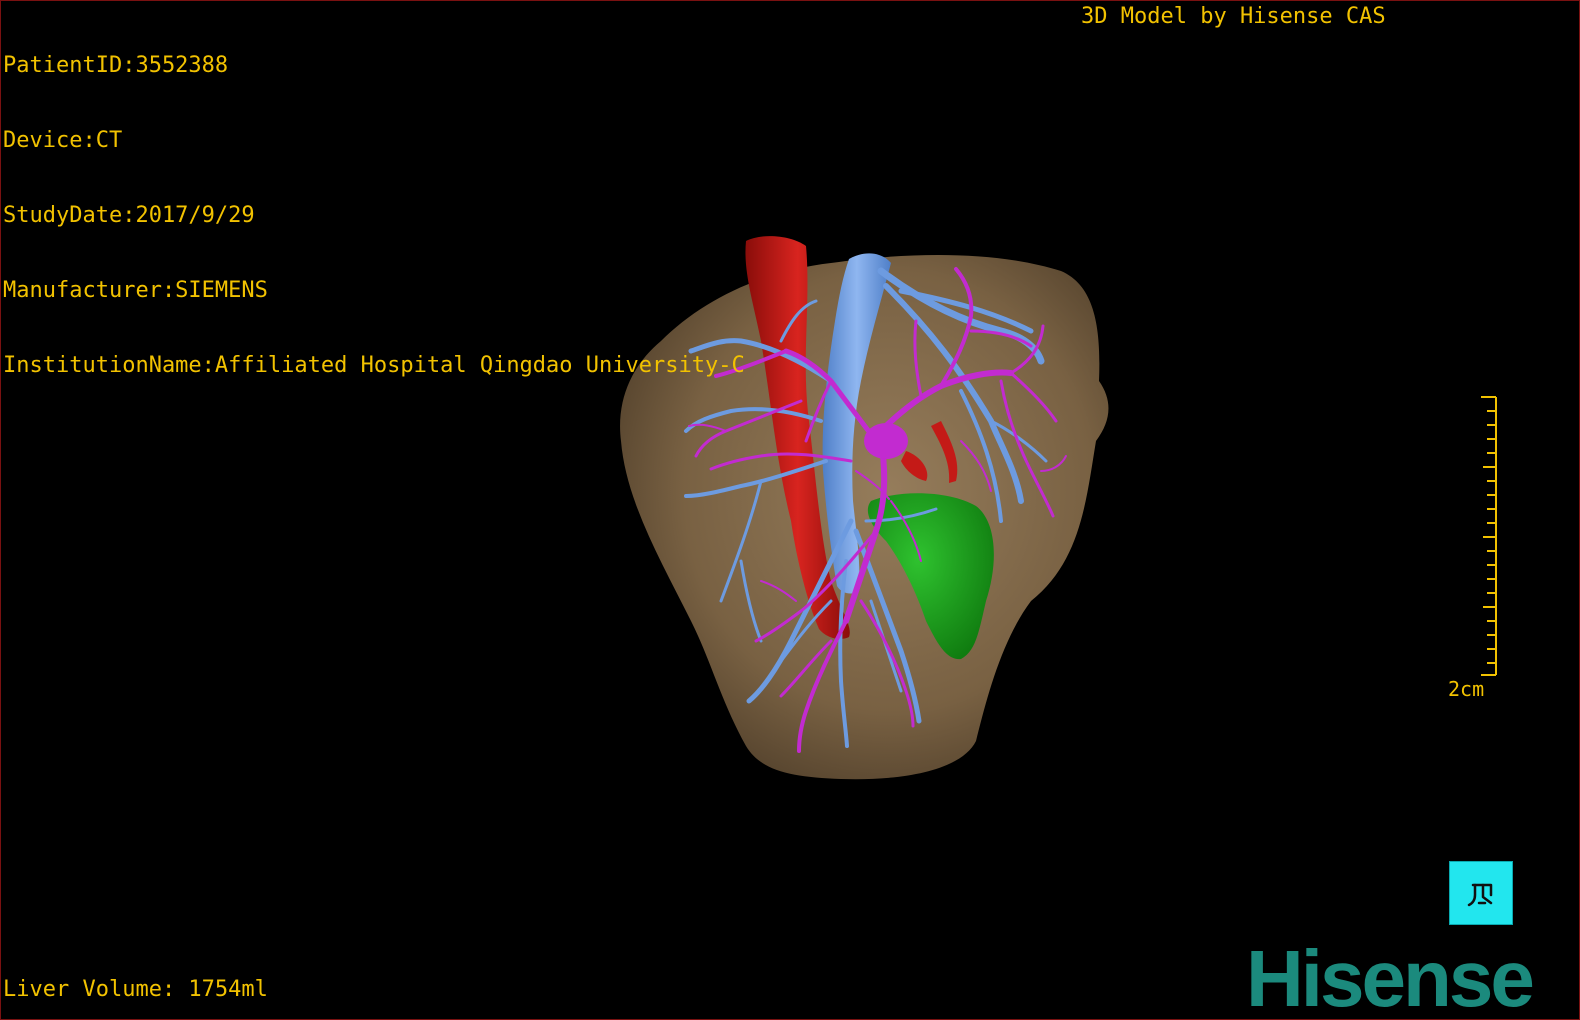  I want to click on device-label: Device:CT, so click(63, 140).